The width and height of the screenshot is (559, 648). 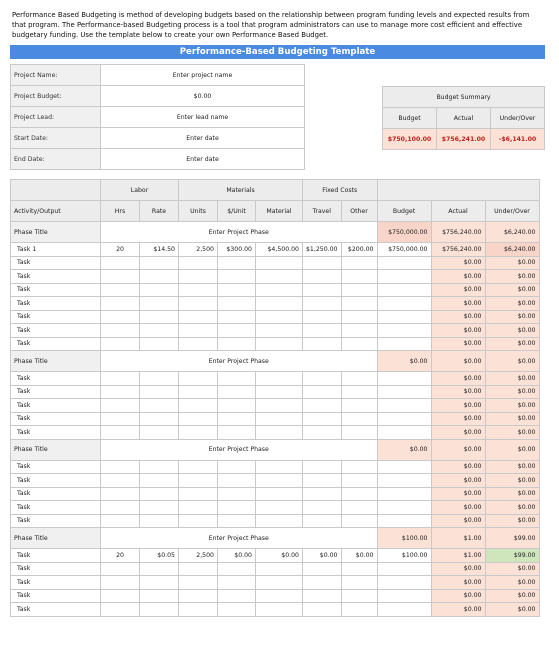 I want to click on task-unit: $0.00, so click(x=236, y=555).